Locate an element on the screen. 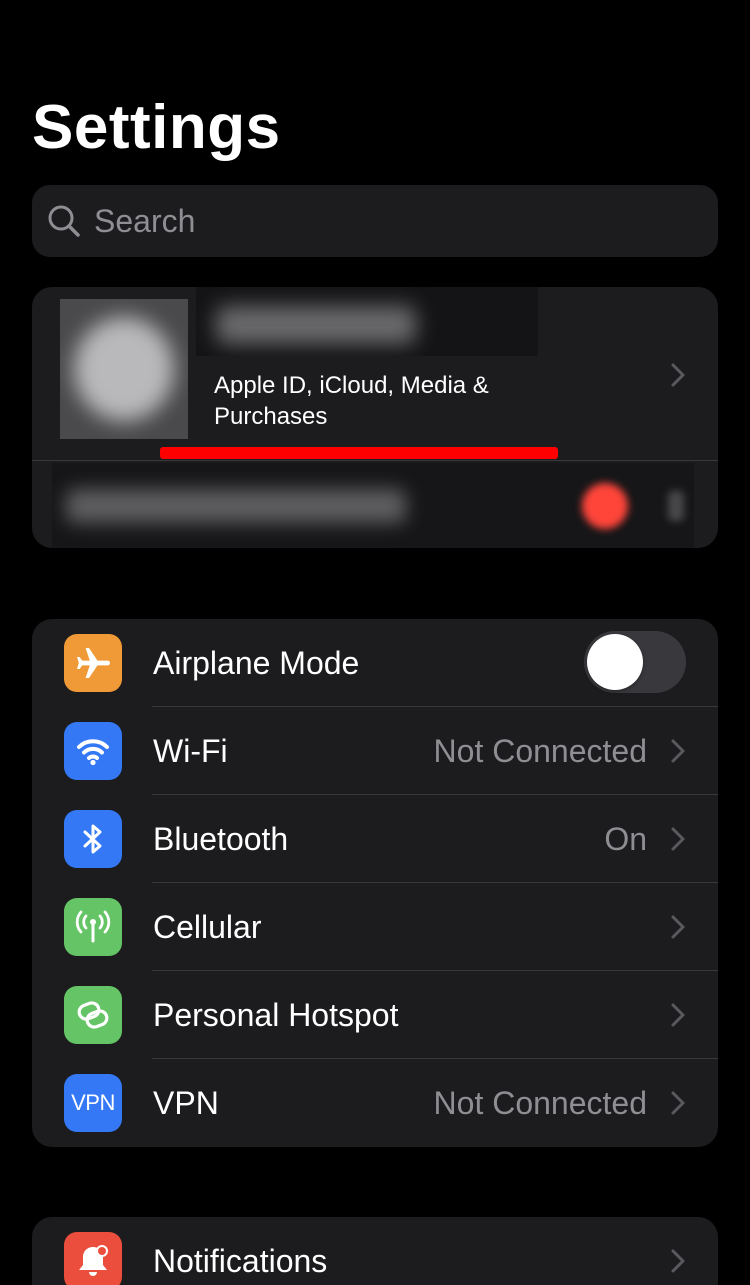 Image resolution: width=750 pixels, height=1285 pixels. vpn-icon-label: VPN is located at coordinates (93, 1102).